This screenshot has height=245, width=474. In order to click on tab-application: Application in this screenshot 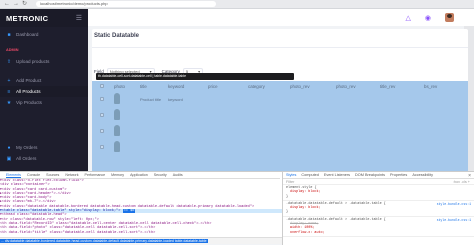, I will do `click(139, 175)`.